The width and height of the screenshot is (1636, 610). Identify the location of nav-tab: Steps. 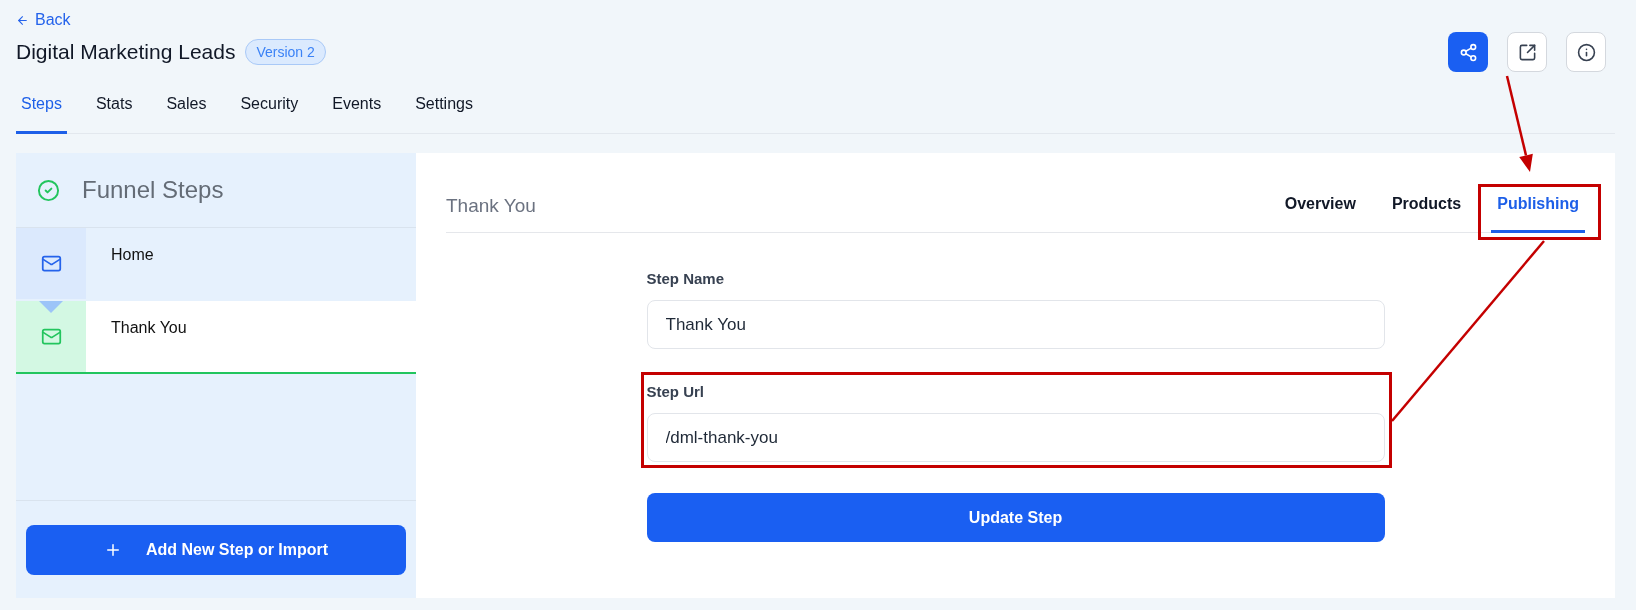
(41, 113).